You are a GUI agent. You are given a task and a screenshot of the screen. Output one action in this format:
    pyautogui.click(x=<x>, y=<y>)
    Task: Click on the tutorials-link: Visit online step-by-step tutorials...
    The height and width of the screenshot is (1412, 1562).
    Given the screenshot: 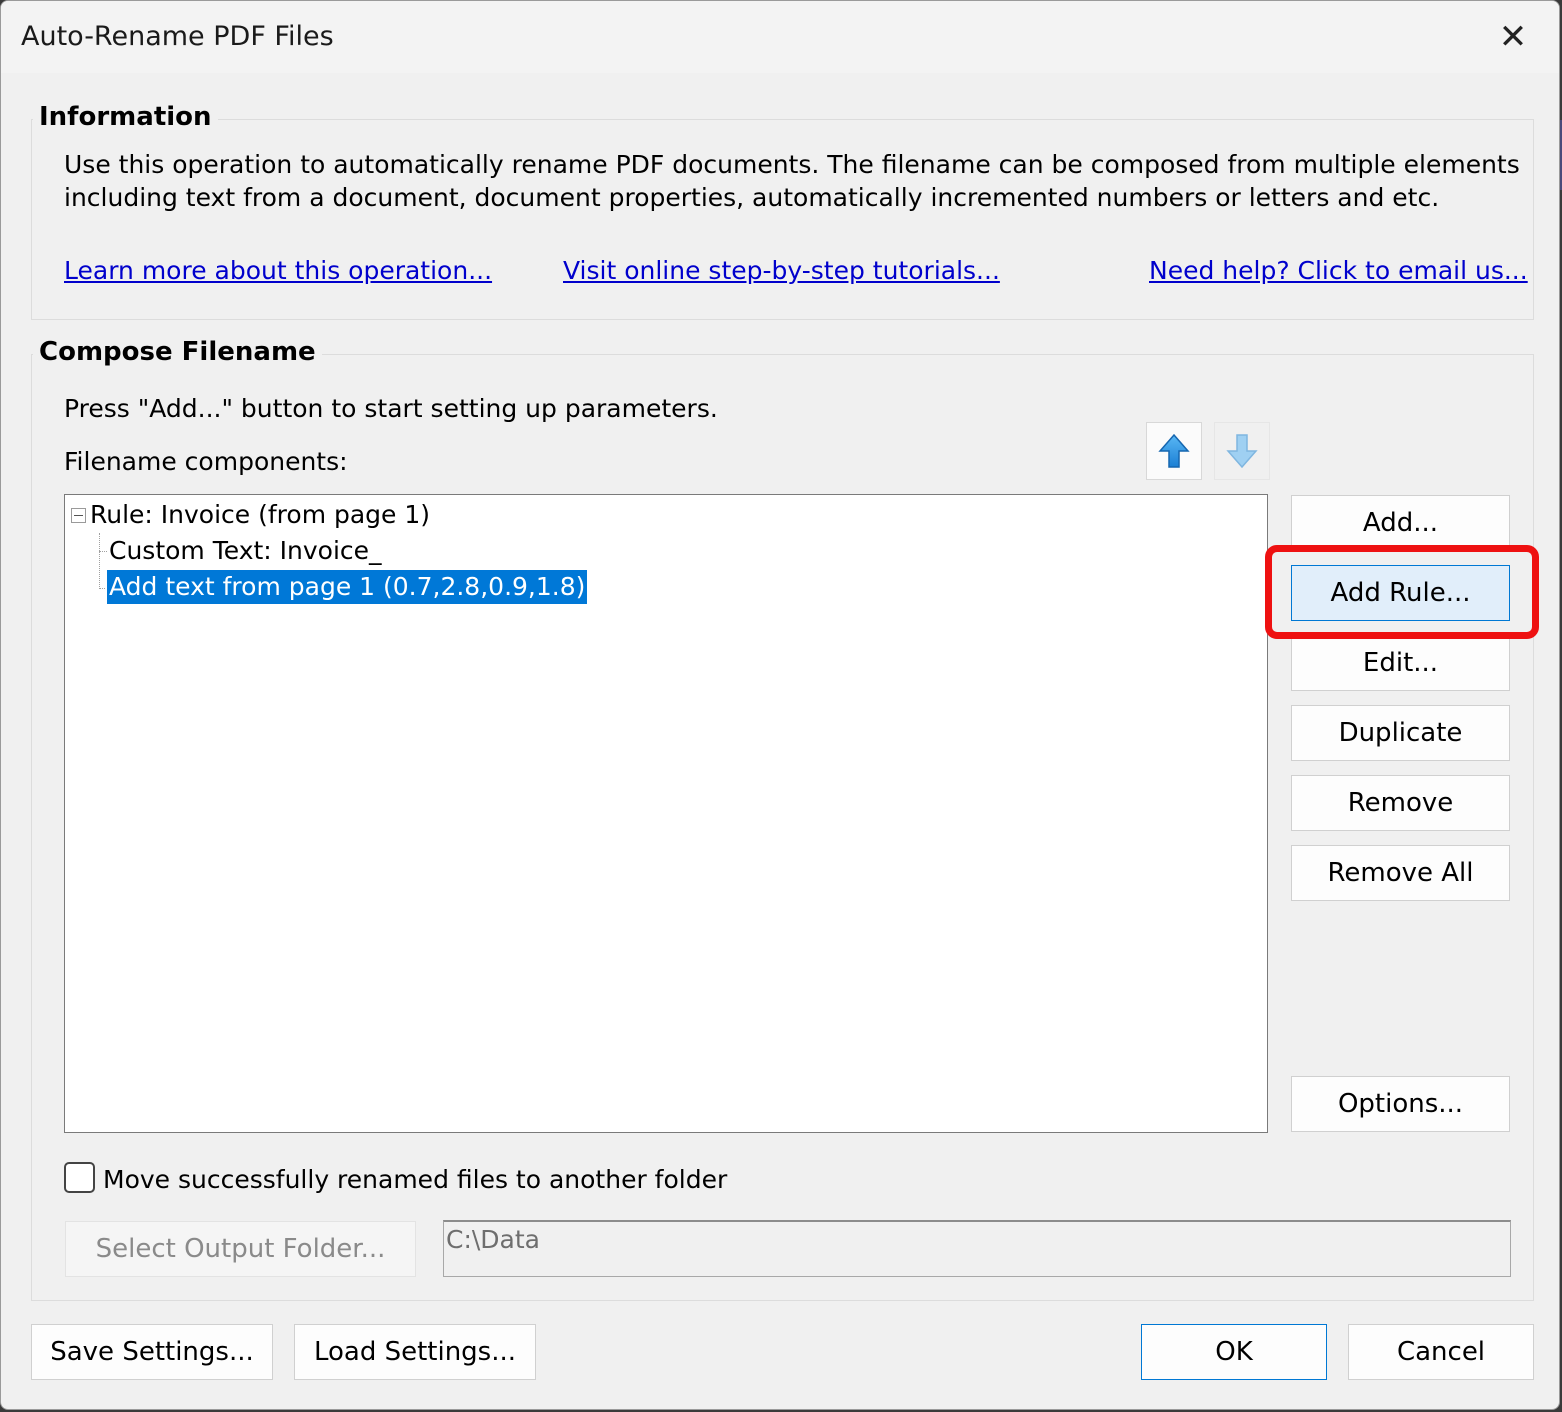 What is the action you would take?
    pyautogui.click(x=781, y=270)
    